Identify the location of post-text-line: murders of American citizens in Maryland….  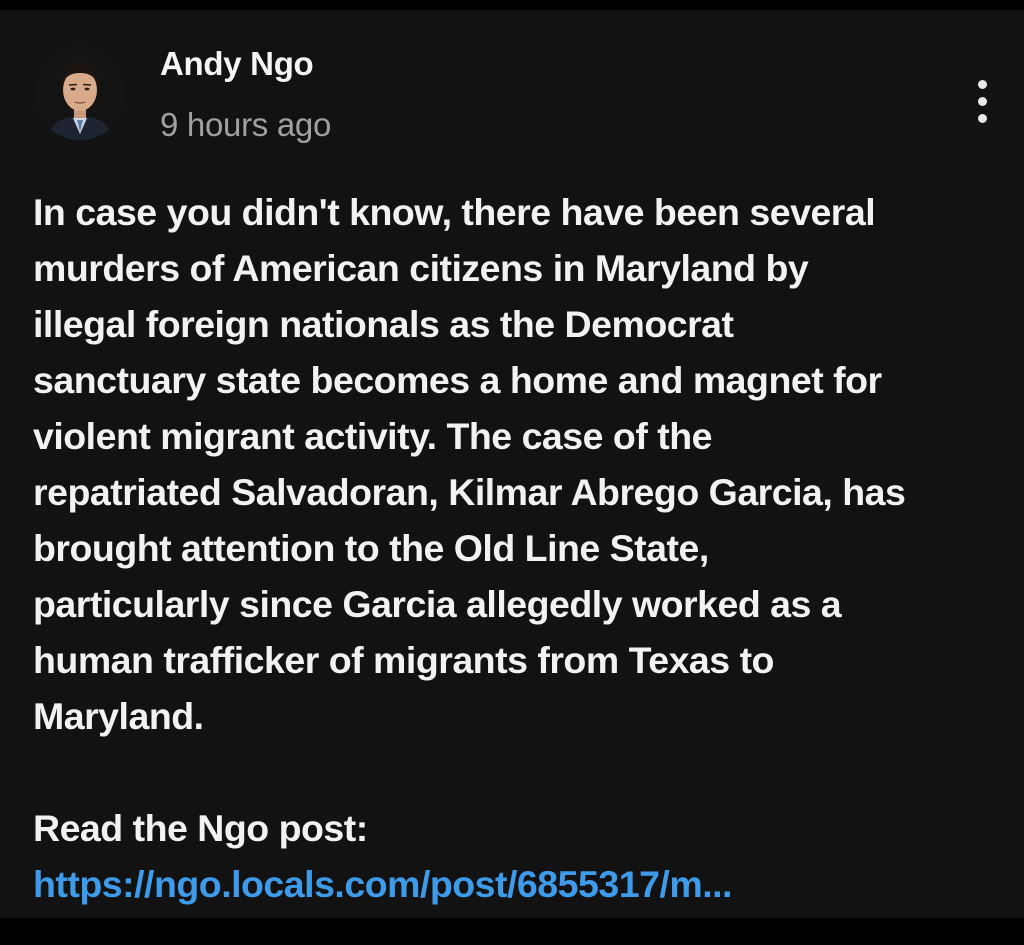
(421, 268).